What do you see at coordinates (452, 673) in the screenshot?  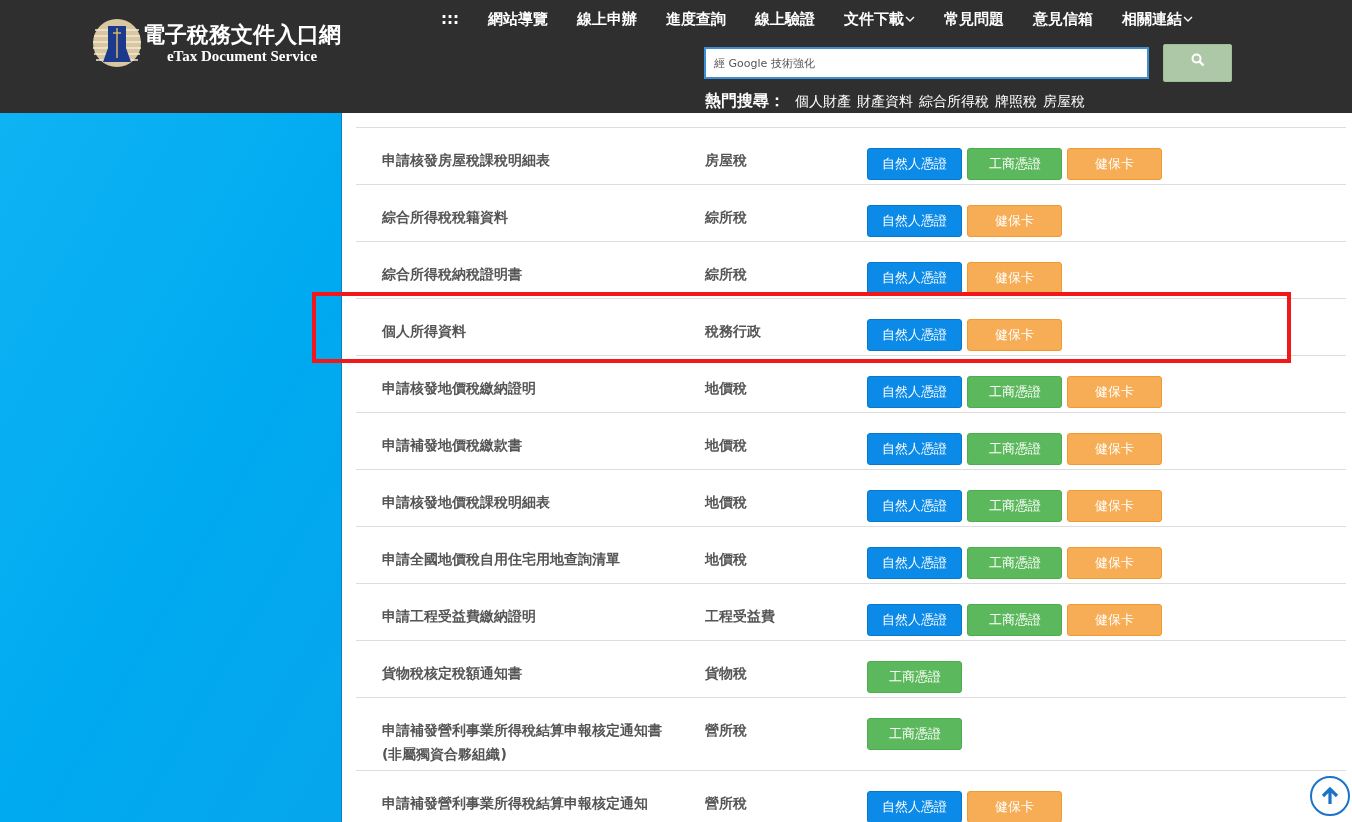 I see `document-name: 貨物稅核定稅額通知書` at bounding box center [452, 673].